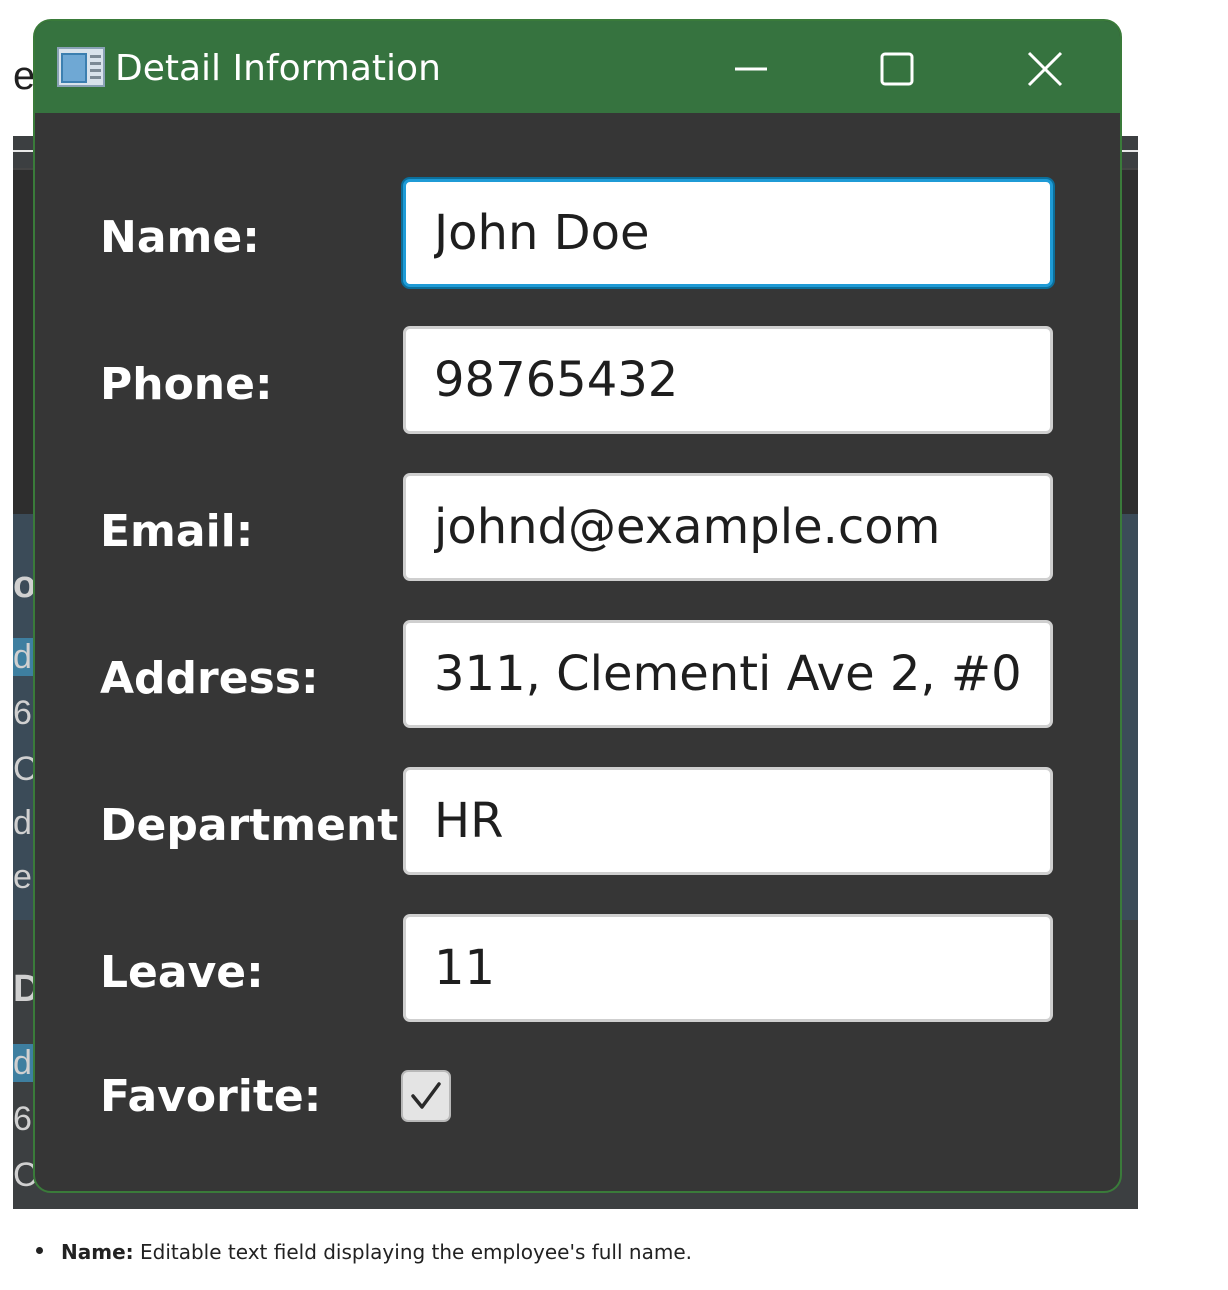 This screenshot has height=1290, width=1228. What do you see at coordinates (81, 67) in the screenshot?
I see `app-window-icon` at bounding box center [81, 67].